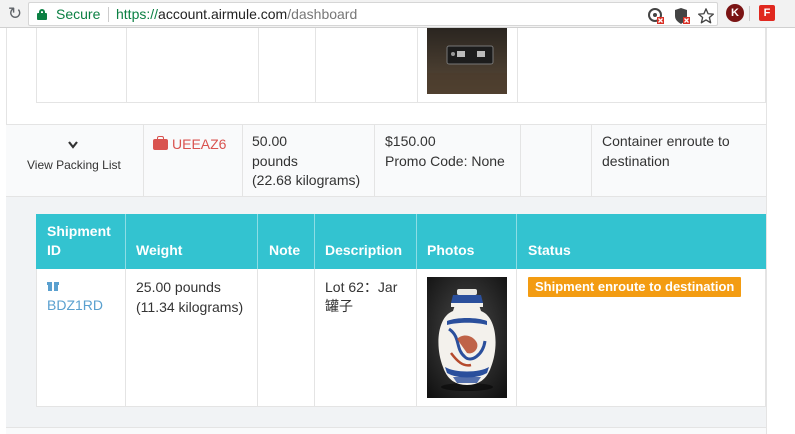 This screenshot has height=434, width=795. I want to click on shipment-status-badge: Shipment enroute to destination, so click(635, 287).